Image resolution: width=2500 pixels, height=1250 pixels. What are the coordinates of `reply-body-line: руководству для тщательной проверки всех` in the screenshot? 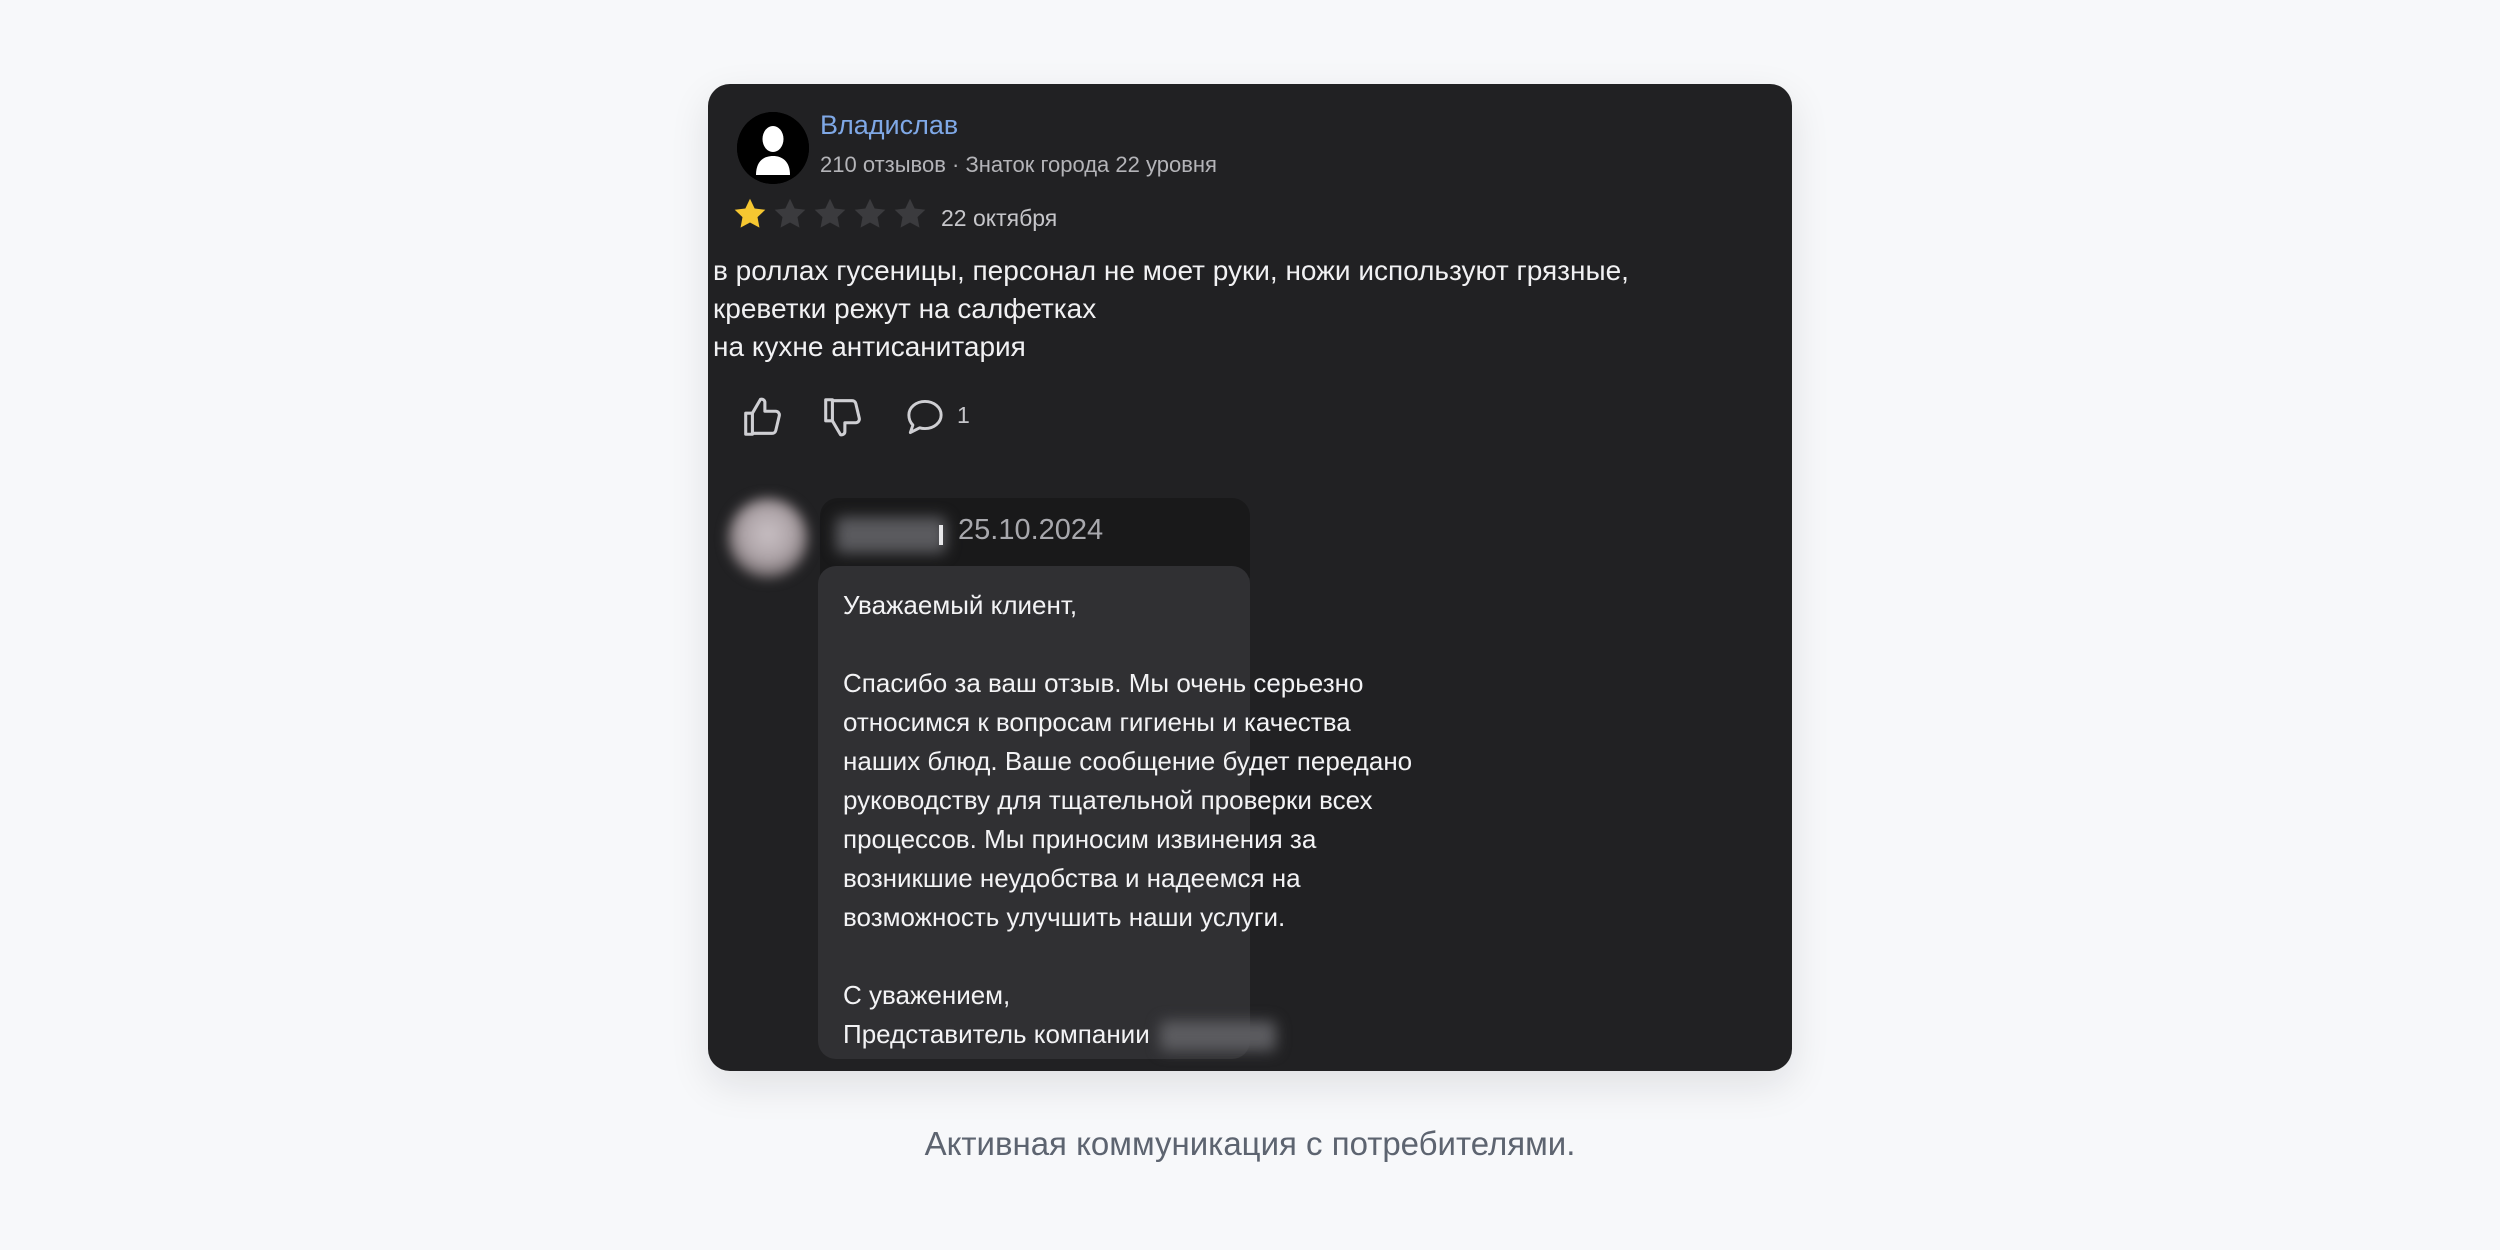 It's located at (1108, 800).